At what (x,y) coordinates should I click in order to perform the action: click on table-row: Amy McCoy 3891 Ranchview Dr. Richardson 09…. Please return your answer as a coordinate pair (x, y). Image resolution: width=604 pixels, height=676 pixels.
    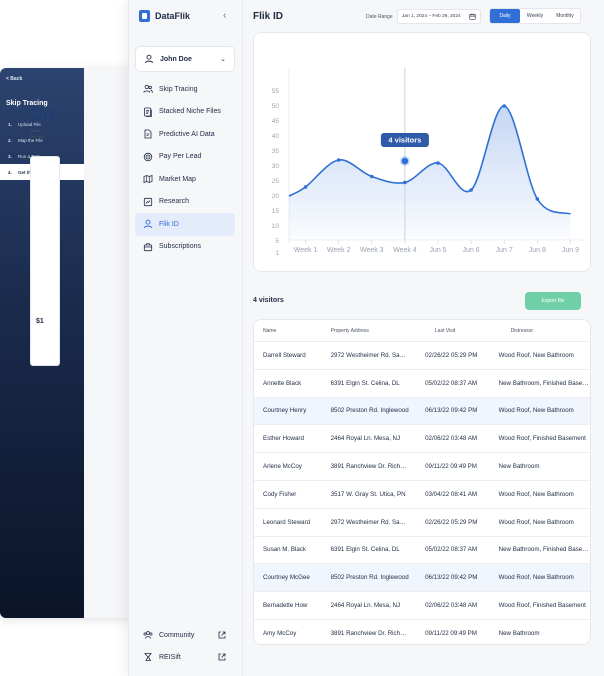
    Looking at the image, I should click on (422, 632).